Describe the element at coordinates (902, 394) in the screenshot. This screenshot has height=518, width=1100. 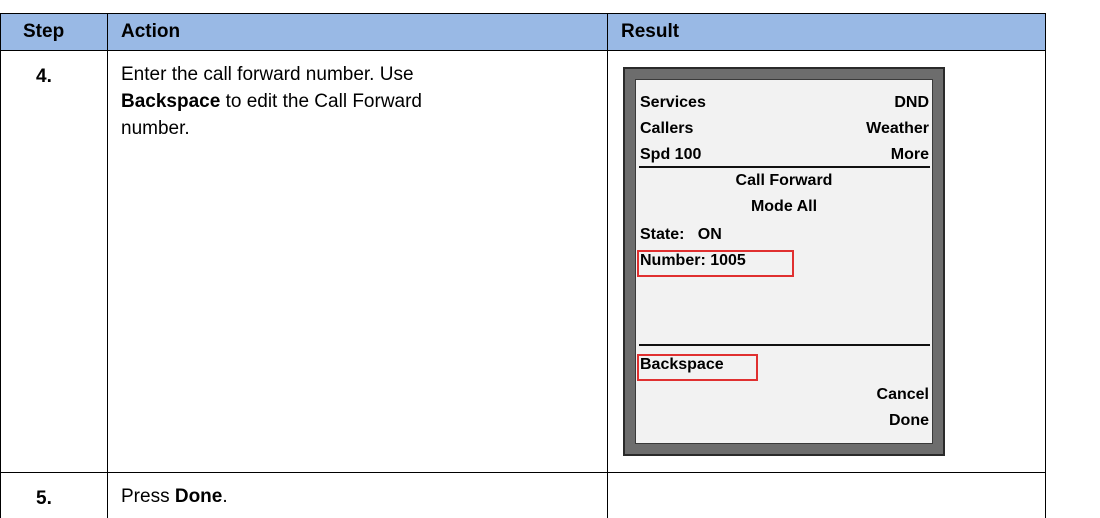
I see `softkey-cancel: Cancel` at that location.